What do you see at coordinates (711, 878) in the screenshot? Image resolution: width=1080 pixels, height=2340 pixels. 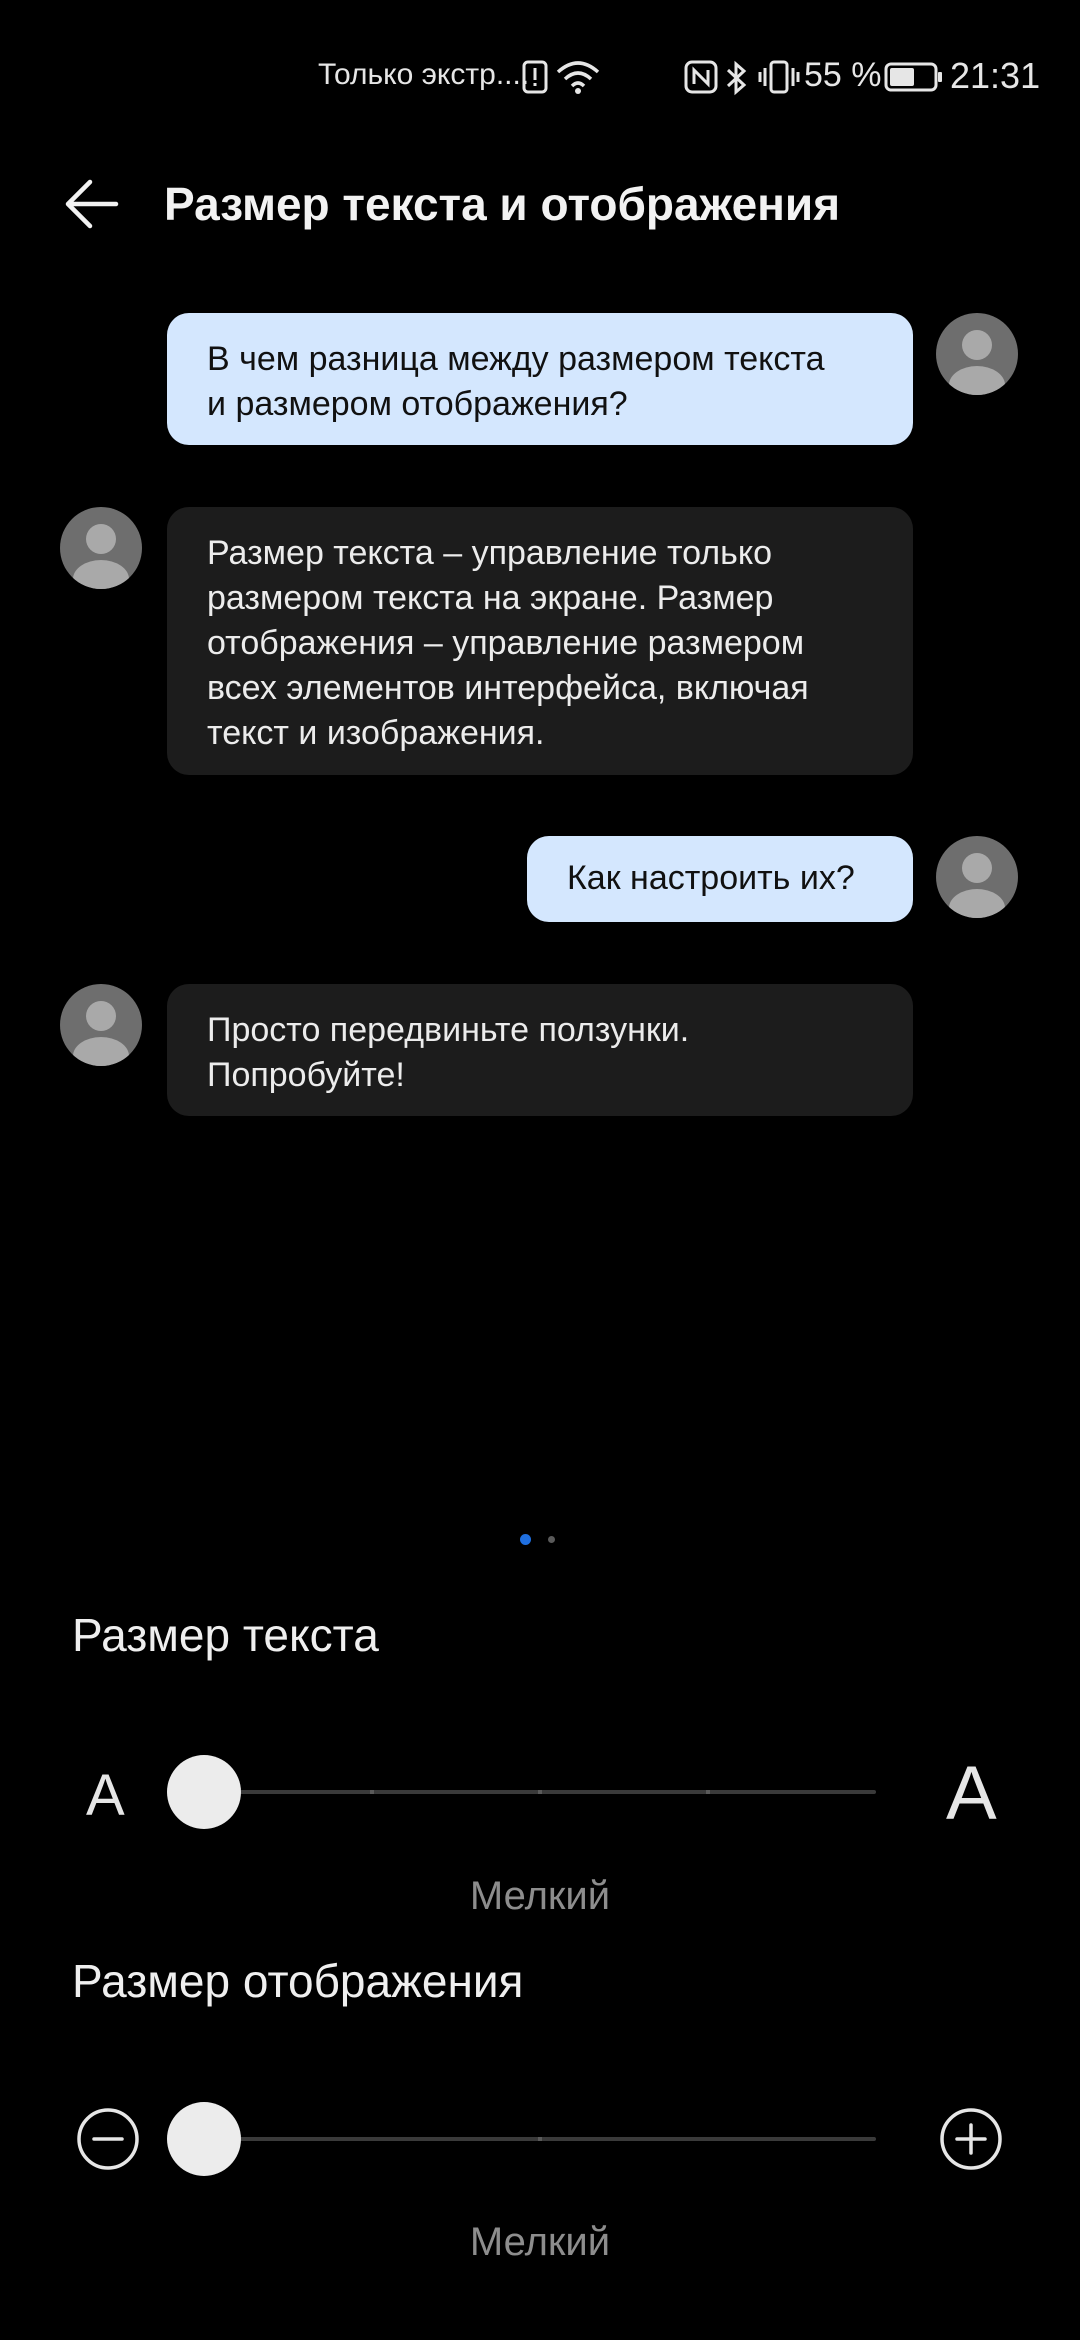 I see `chat-line: Как настроить их?` at bounding box center [711, 878].